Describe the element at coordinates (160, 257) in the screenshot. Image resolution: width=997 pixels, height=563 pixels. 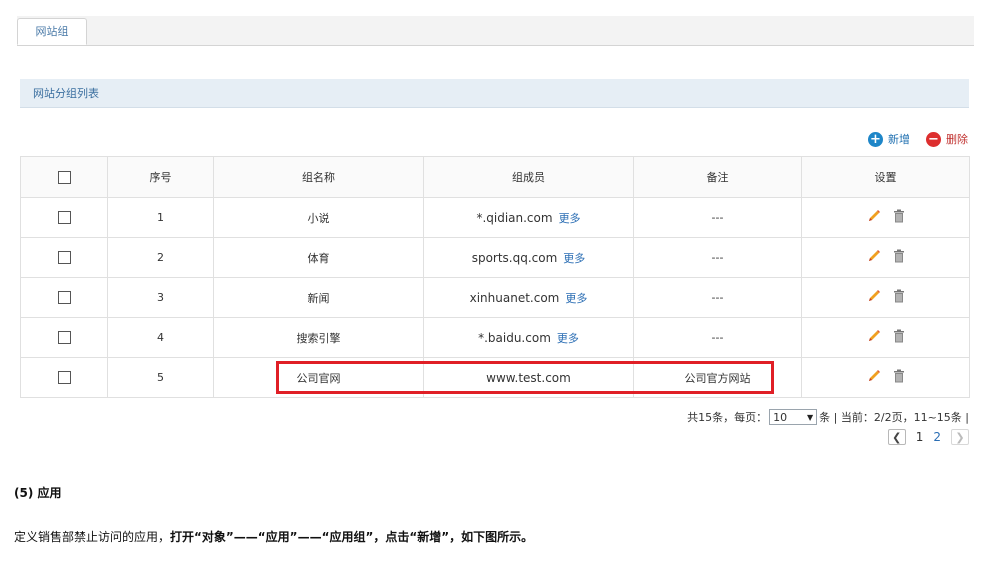
I see `row-index: 2` at that location.